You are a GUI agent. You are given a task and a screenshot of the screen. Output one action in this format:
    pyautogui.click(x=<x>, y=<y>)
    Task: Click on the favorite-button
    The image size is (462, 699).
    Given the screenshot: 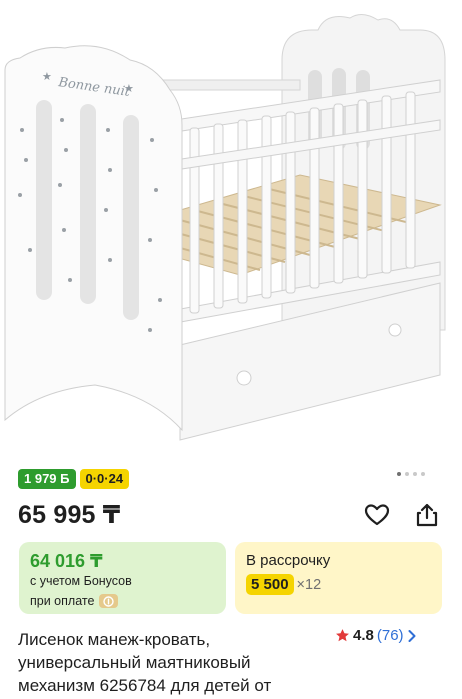 What is the action you would take?
    pyautogui.click(x=377, y=515)
    